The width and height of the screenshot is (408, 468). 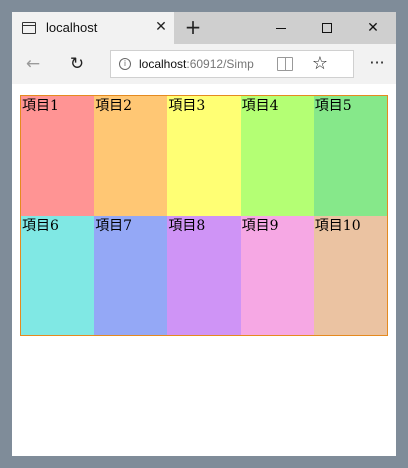 I want to click on page-icon, so click(x=29, y=28).